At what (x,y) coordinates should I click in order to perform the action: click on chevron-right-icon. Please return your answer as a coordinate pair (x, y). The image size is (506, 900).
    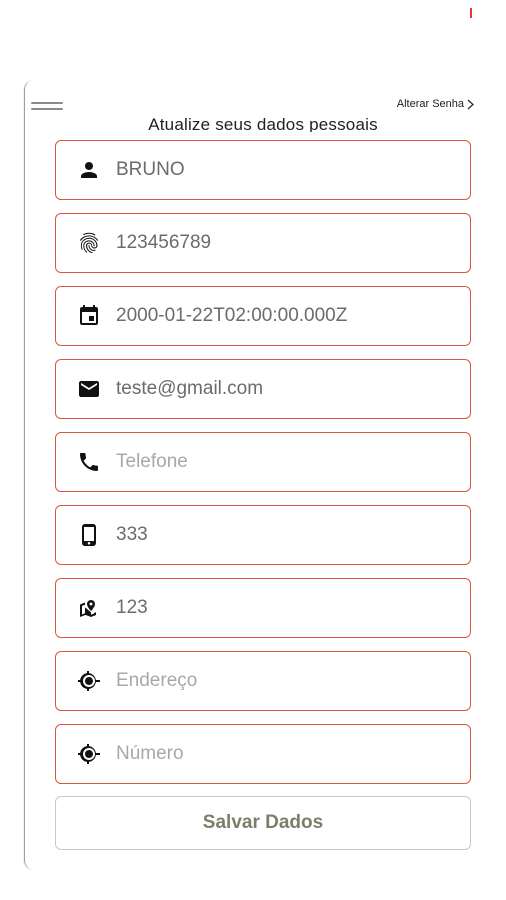
    Looking at the image, I should click on (470, 104).